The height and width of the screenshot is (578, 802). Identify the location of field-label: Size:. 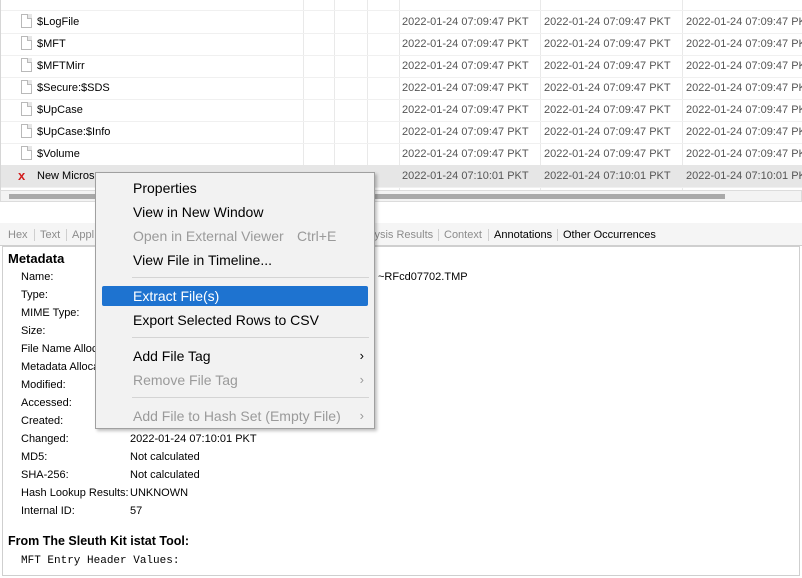
(33, 331).